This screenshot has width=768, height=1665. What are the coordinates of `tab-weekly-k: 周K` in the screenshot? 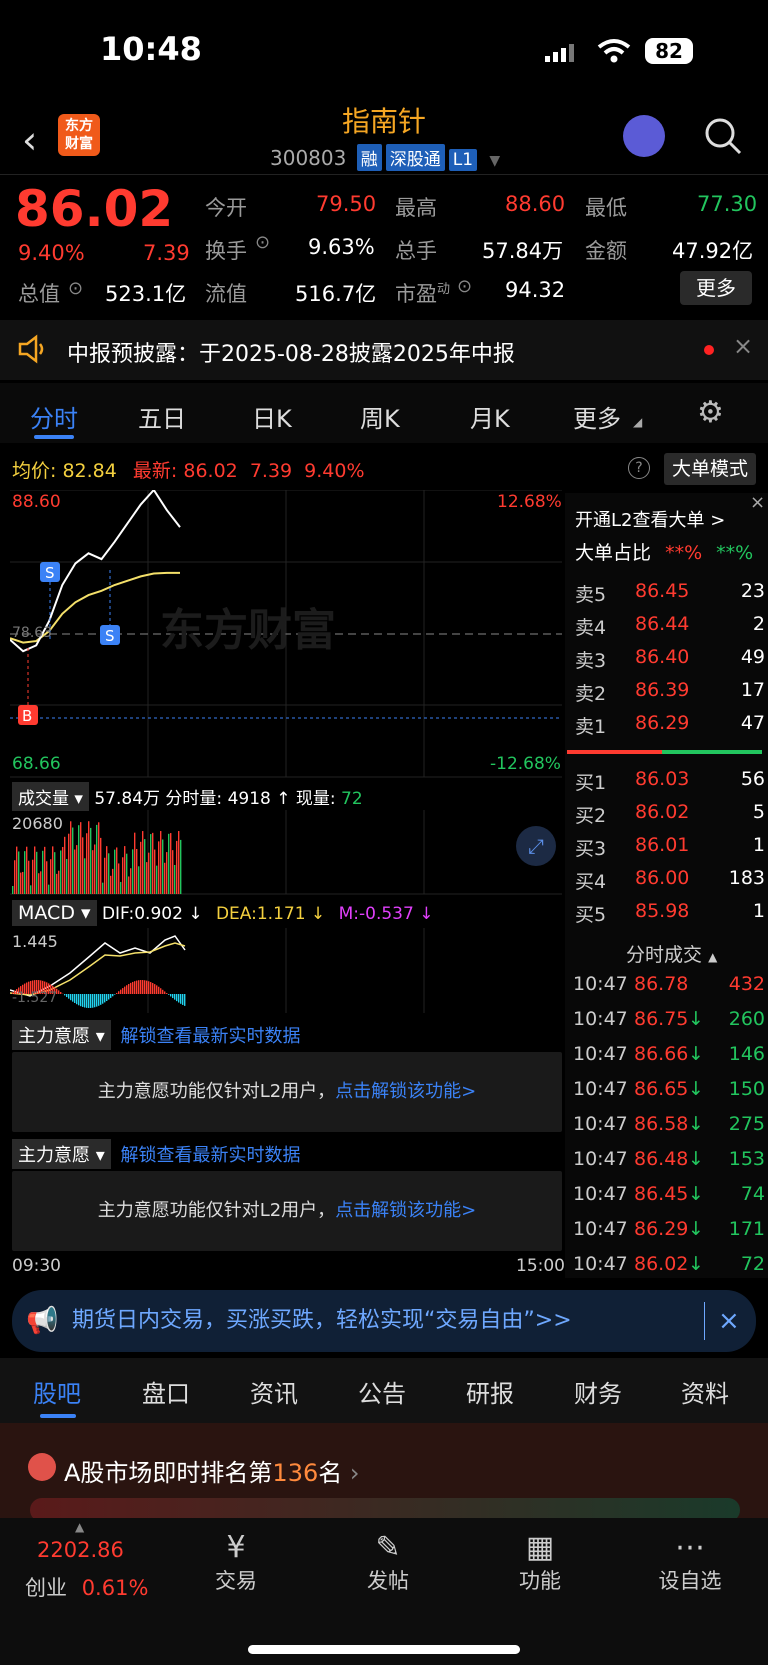 It's located at (380, 416).